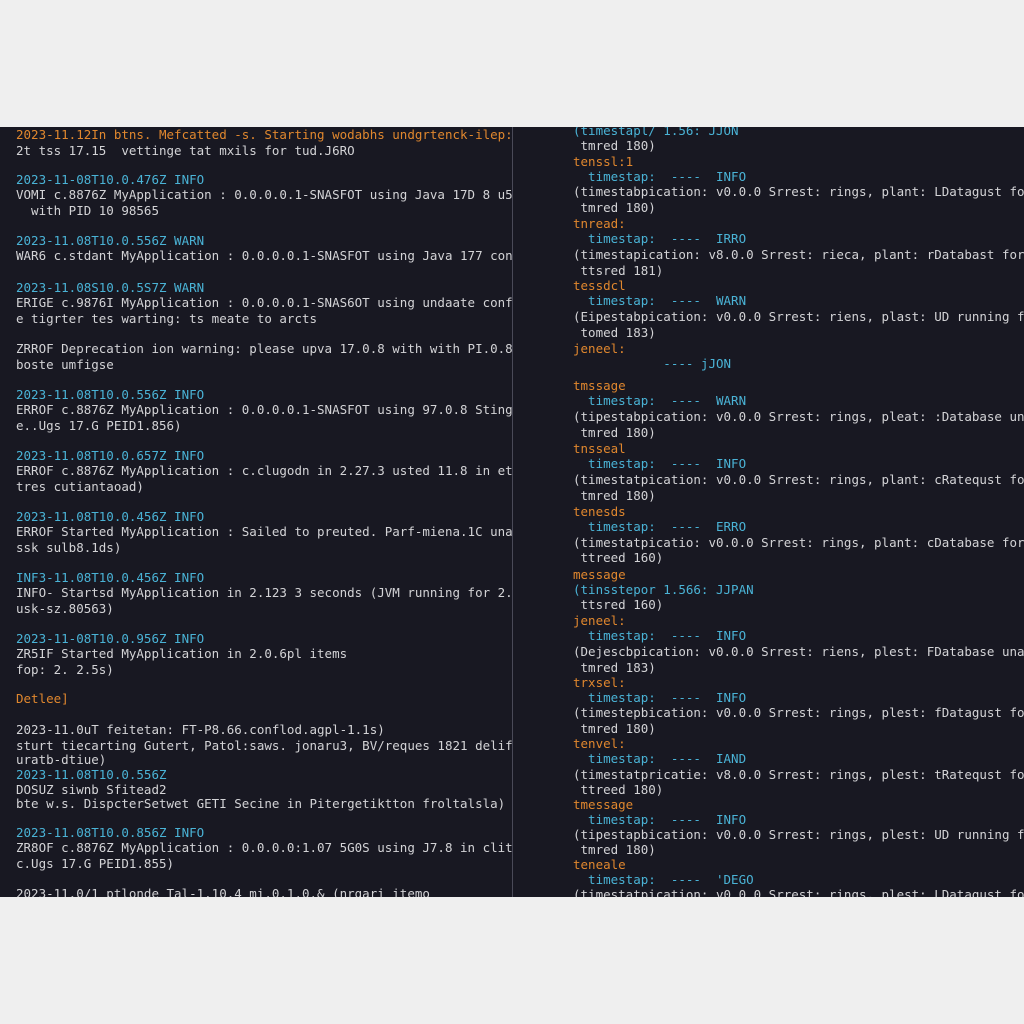 The height and width of the screenshot is (1024, 1024). Describe the element at coordinates (110, 577) in the screenshot. I see `log-line: INF3-11.08T10.0.456Z INFO` at that location.